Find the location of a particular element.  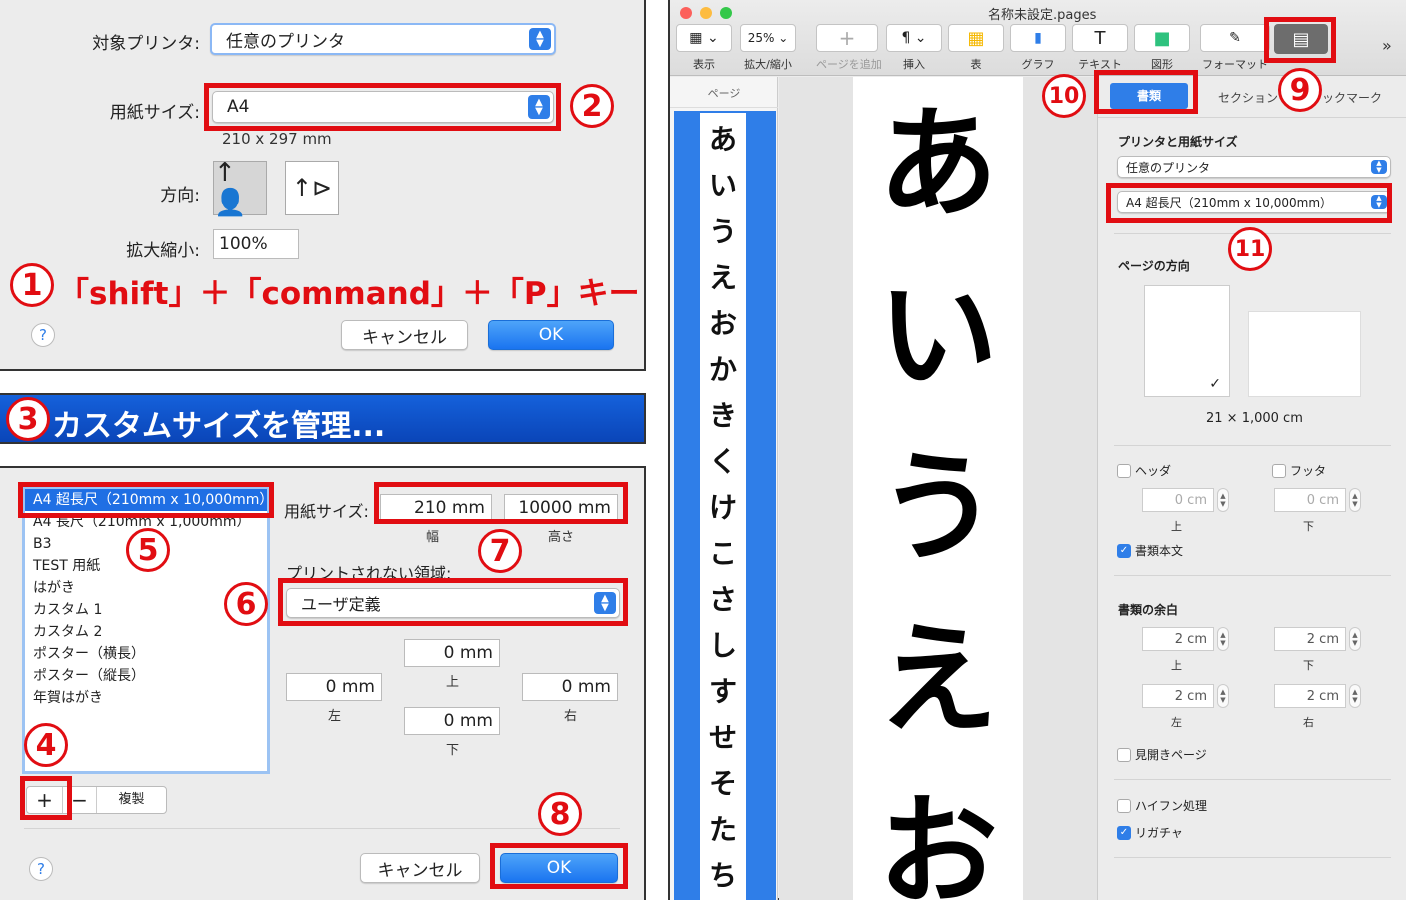

window-title: 名称未設定.pages is located at coordinates (1042, 15).